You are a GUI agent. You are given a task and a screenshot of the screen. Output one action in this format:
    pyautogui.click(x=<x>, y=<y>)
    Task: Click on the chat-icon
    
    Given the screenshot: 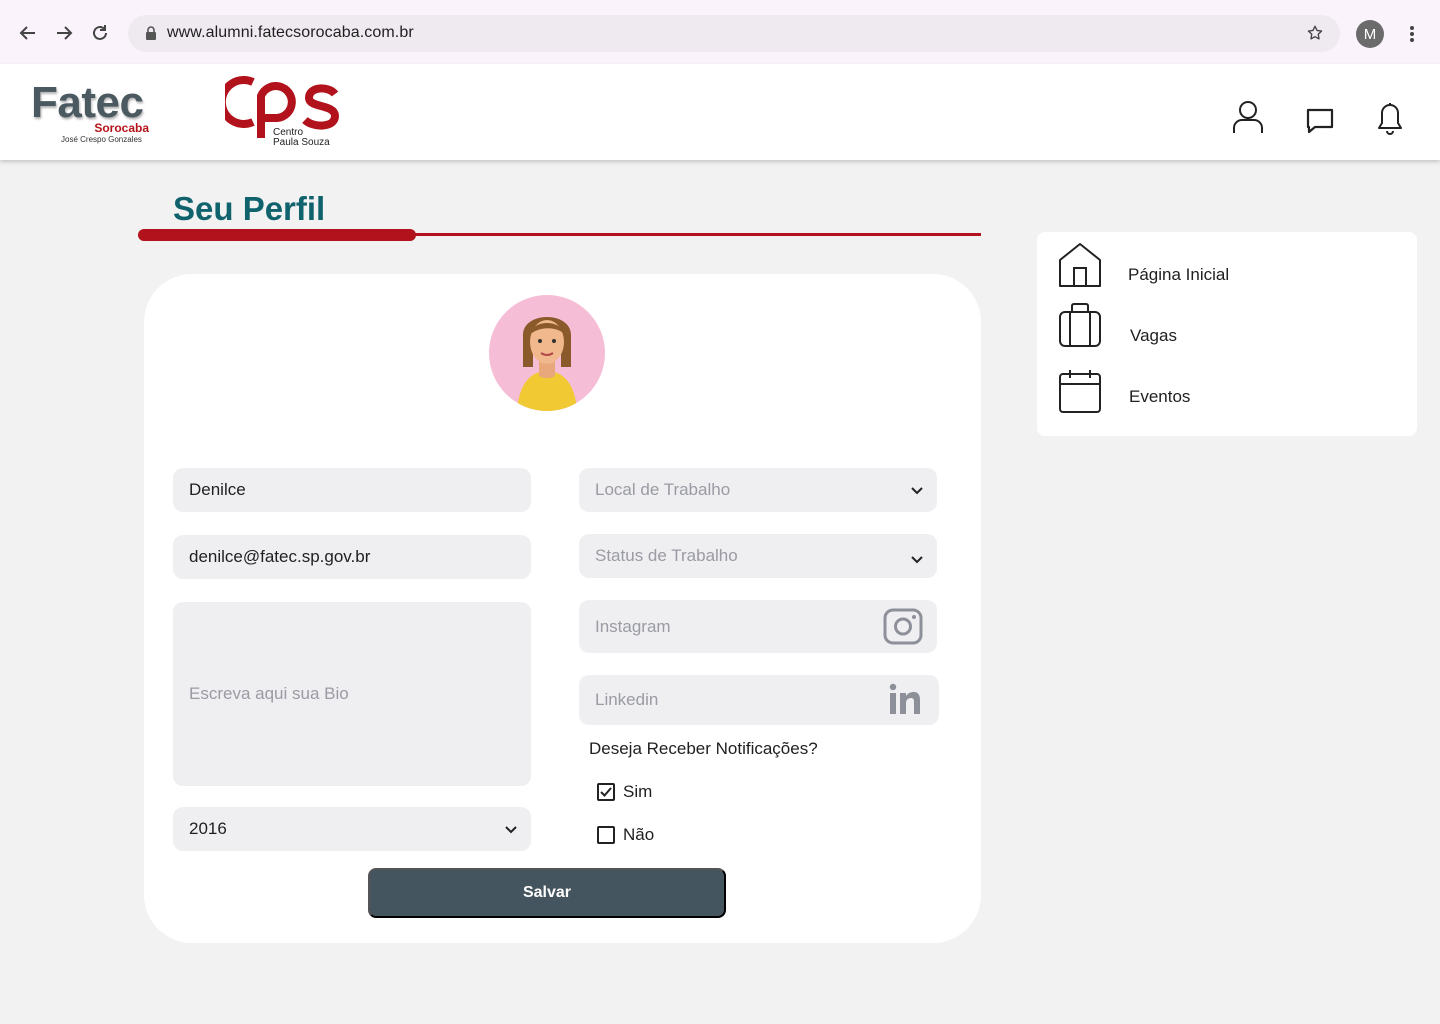 What is the action you would take?
    pyautogui.click(x=1320, y=123)
    